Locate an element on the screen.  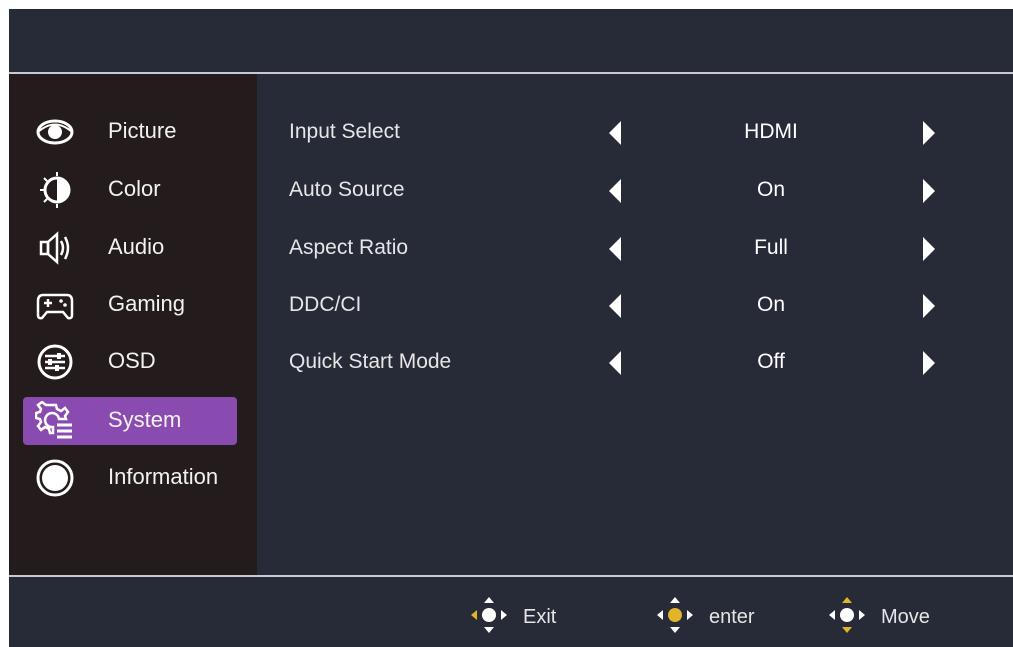
sidebar-item-color: Color is located at coordinates (130, 190).